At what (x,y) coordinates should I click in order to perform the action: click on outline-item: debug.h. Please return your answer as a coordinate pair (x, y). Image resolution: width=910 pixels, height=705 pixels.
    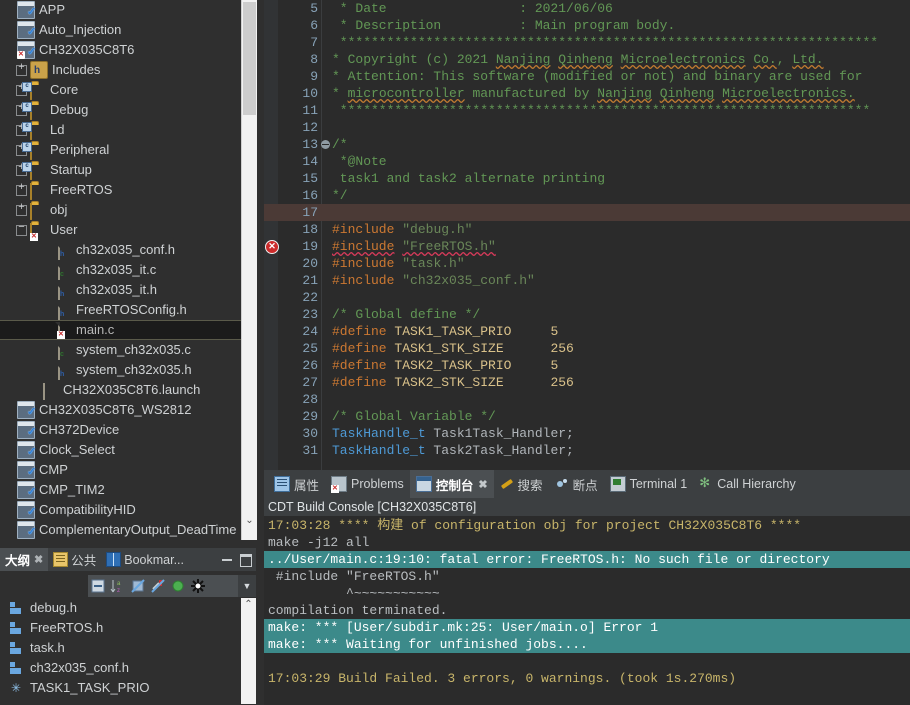
    Looking at the image, I should click on (120, 608).